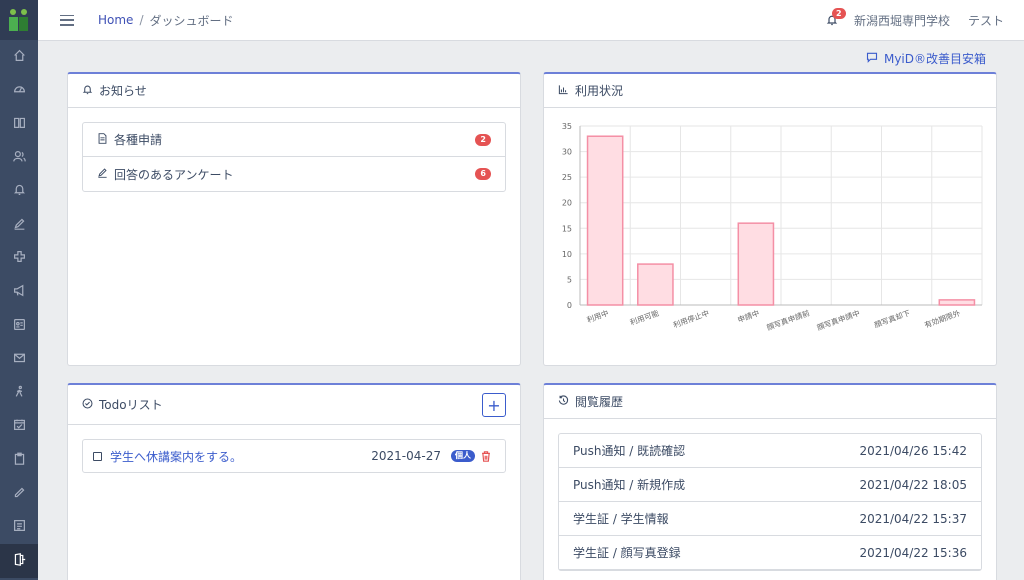  I want to click on history-path: Push通知 / 既読確認, so click(629, 451).